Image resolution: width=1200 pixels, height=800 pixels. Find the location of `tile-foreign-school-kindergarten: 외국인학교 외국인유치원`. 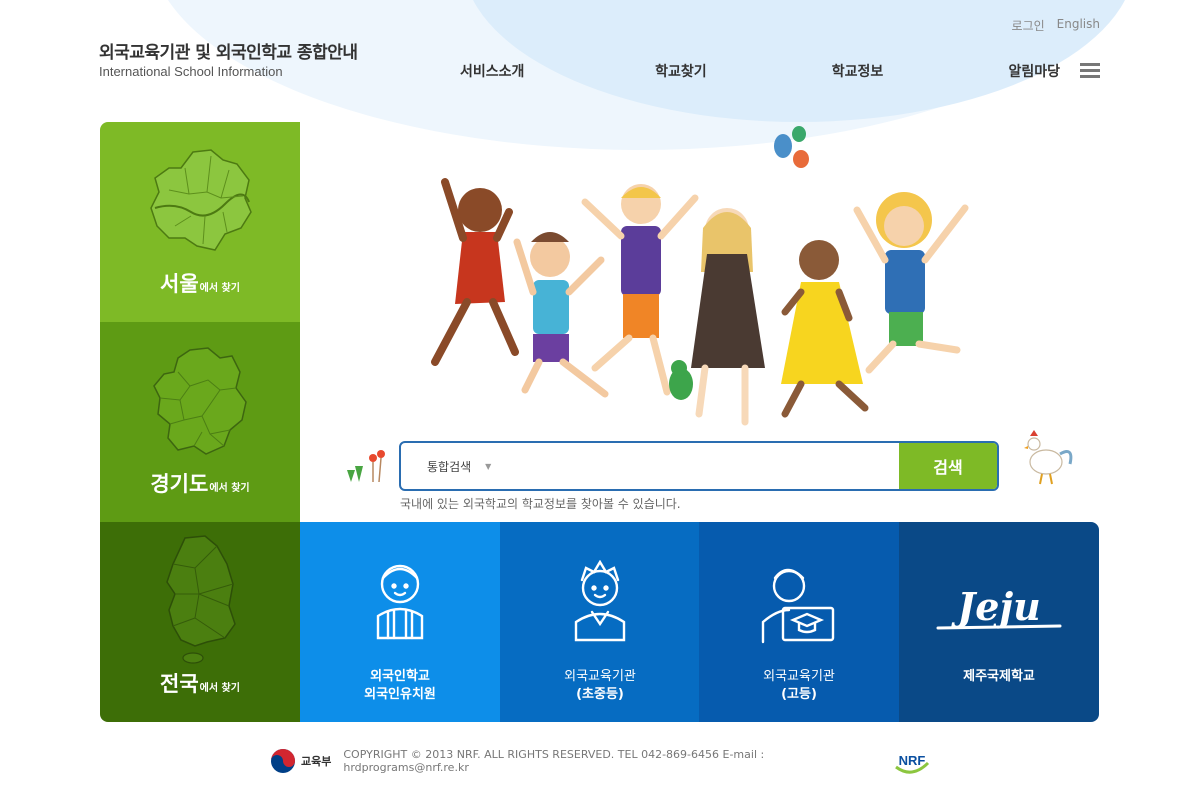

tile-foreign-school-kindergarten: 외국인학교 외국인유치원 is located at coordinates (400, 622).